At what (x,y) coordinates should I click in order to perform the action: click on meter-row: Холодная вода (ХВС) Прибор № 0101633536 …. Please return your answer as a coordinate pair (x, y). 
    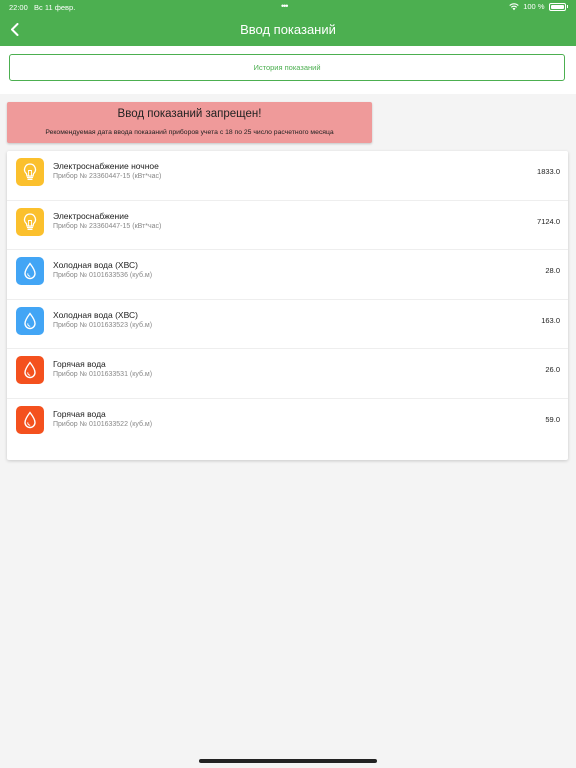
    Looking at the image, I should click on (287, 275).